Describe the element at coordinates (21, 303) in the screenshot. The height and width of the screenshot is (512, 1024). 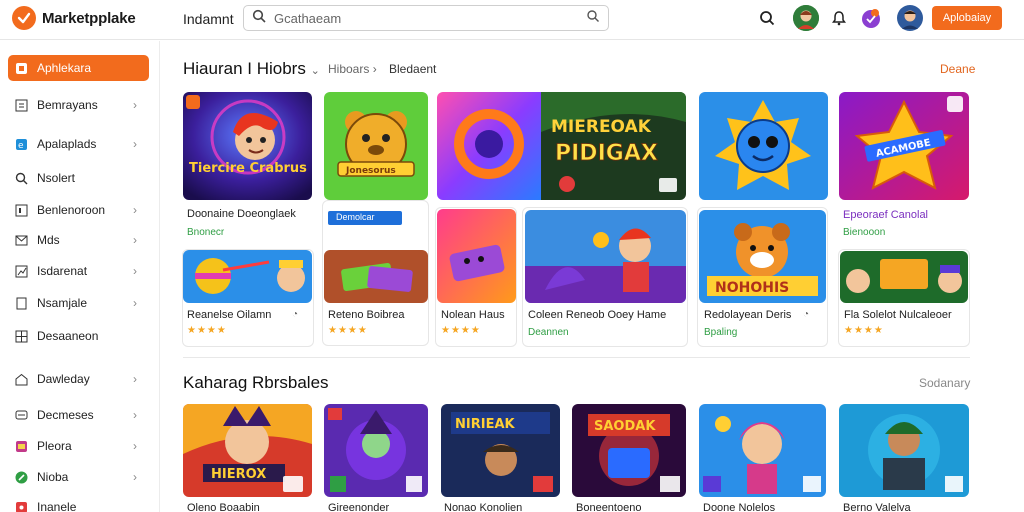
I see `doc-icon` at that location.